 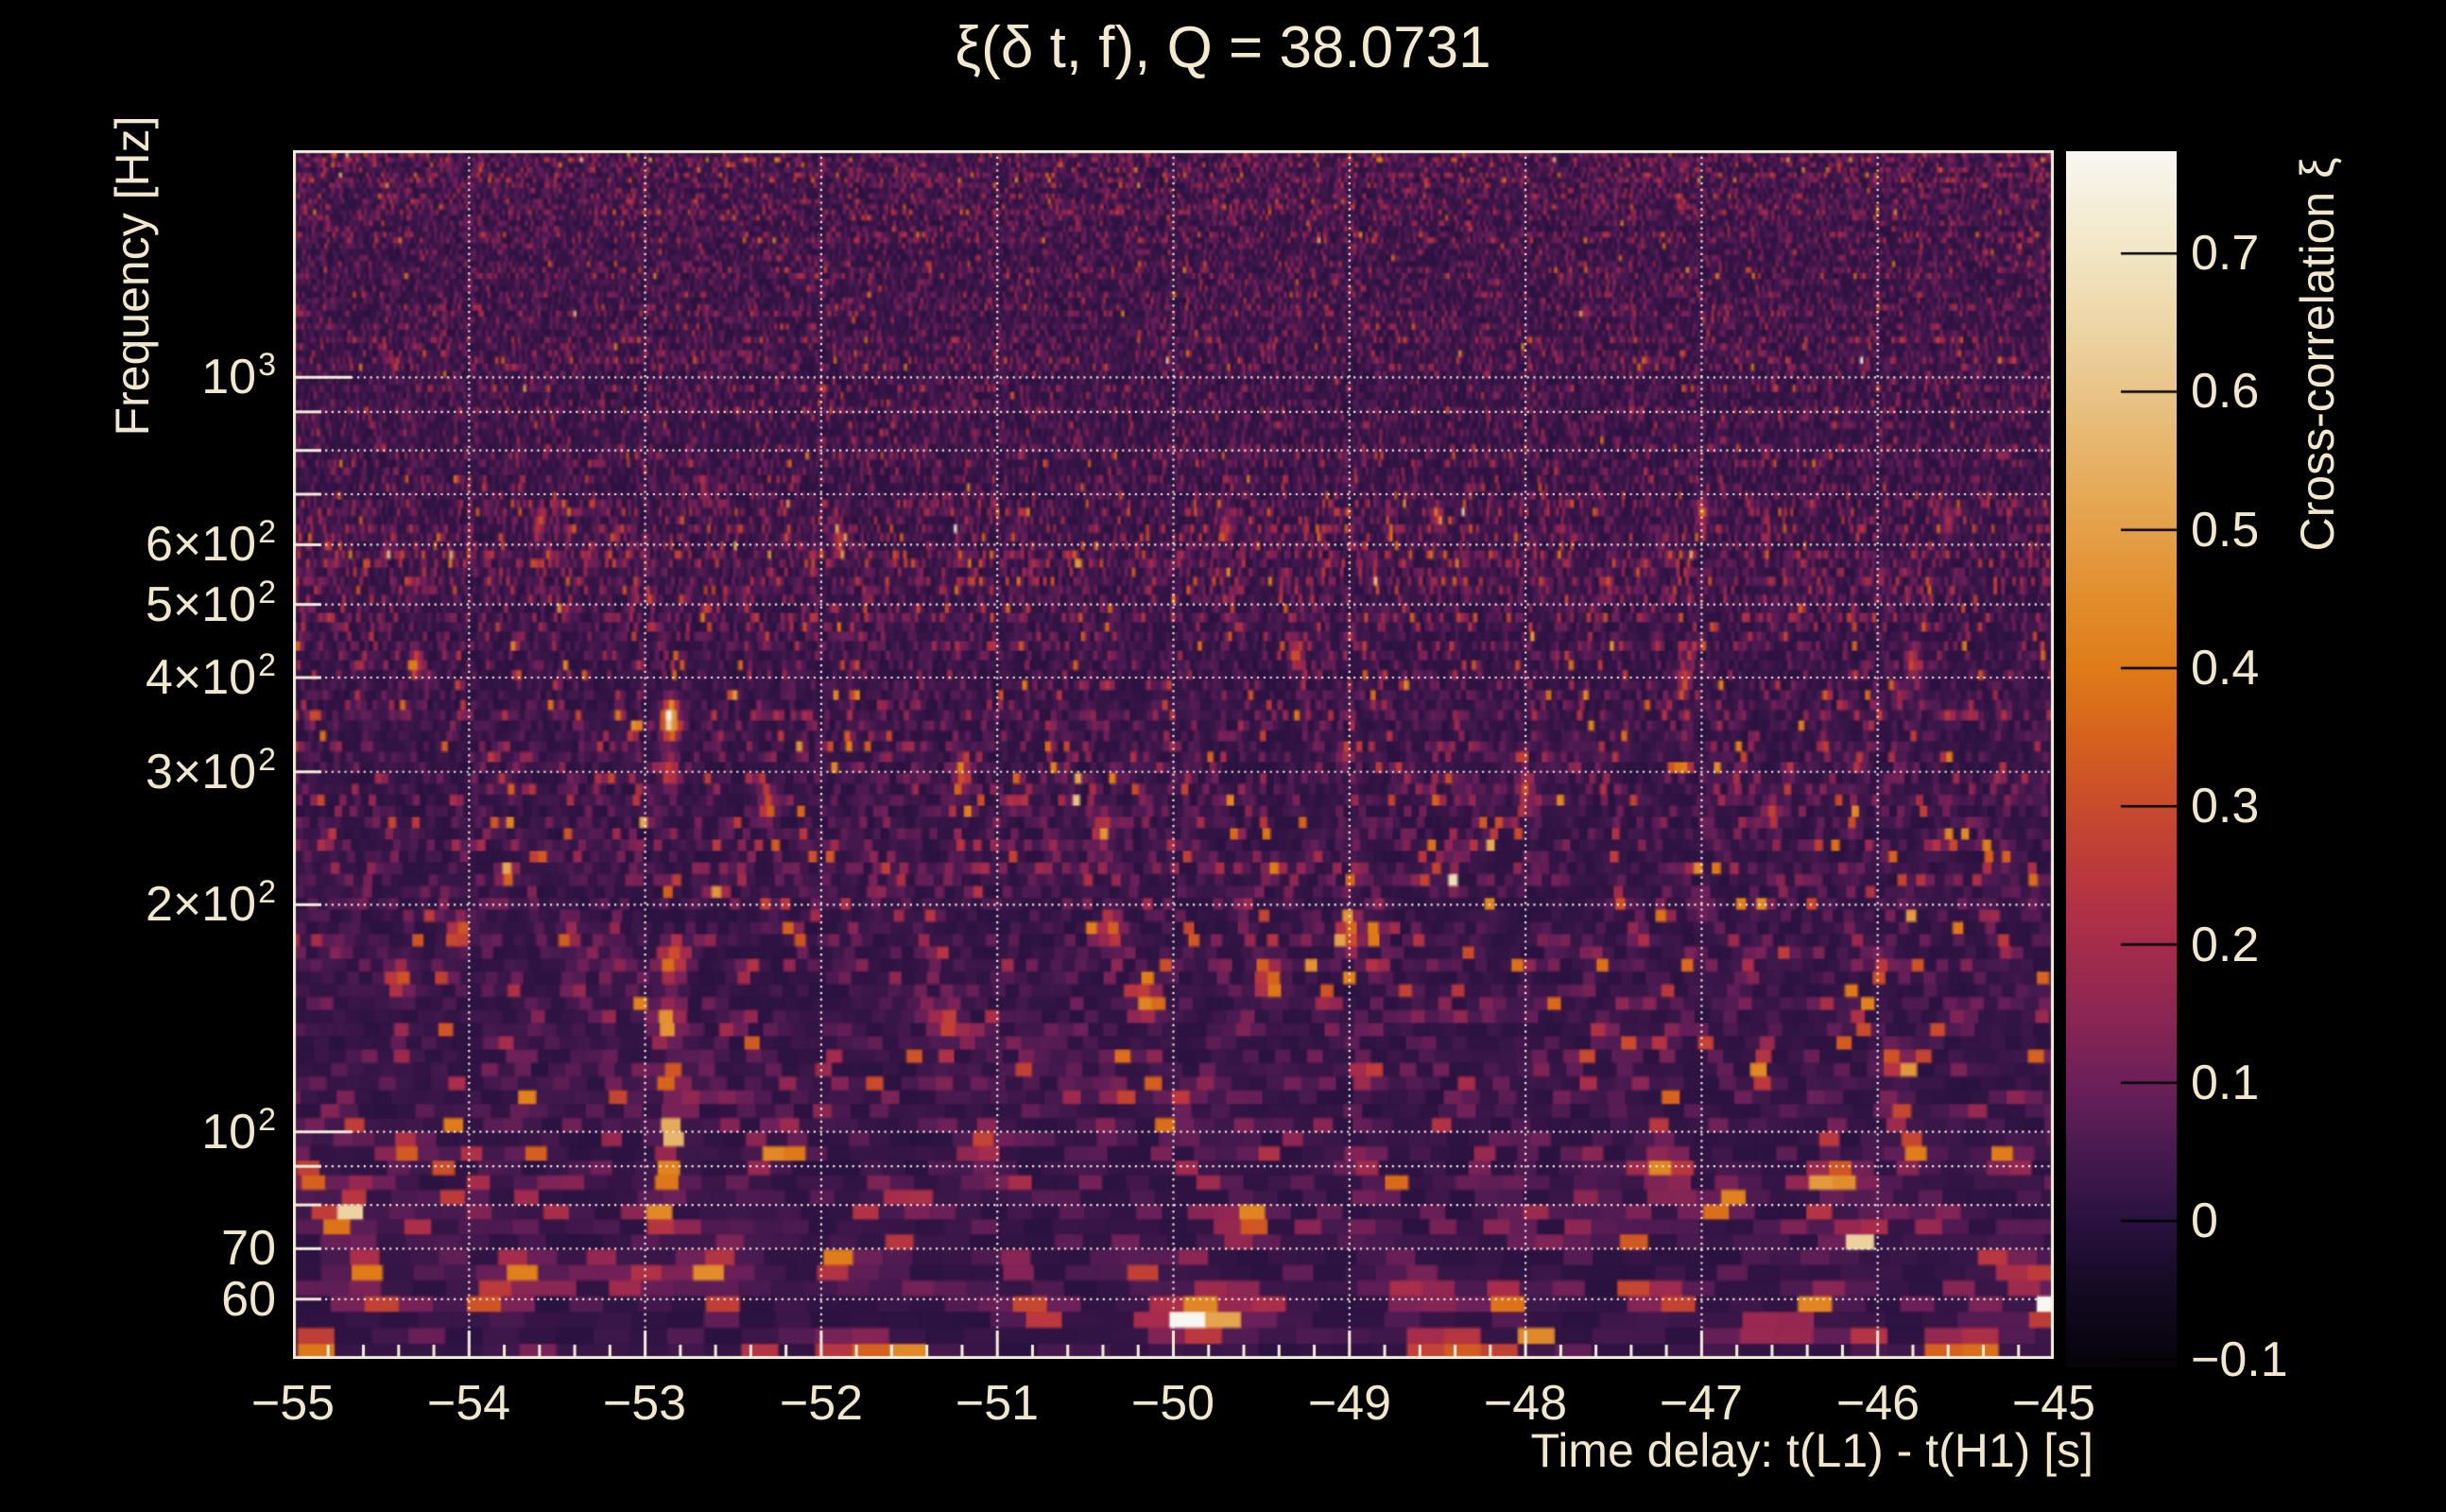 What do you see at coordinates (998, 1403) in the screenshot?
I see `x-tick-label: −51` at bounding box center [998, 1403].